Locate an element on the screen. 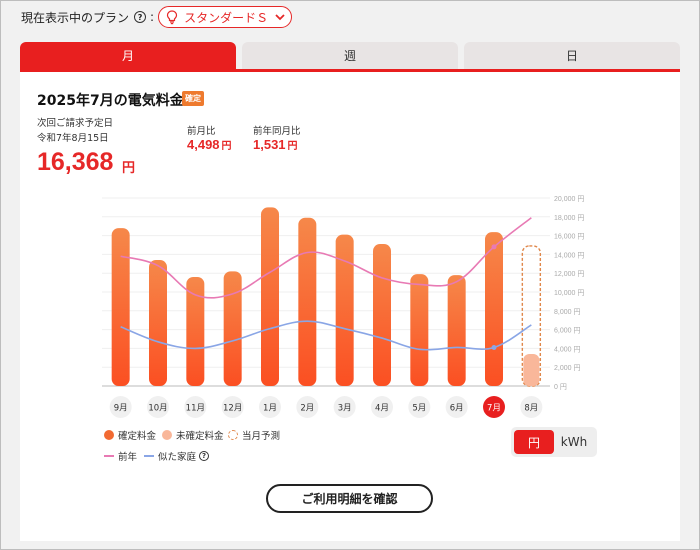  tab-day: 日 is located at coordinates (572, 55).